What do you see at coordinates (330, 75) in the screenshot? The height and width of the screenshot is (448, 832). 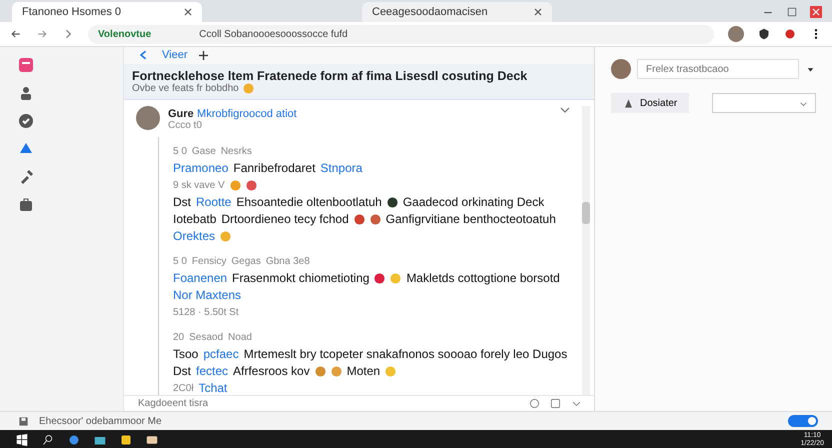 I see `thread-title: Fortnecklehose ltem Fratenede form af fima Lisesdl cosuting Deck` at bounding box center [330, 75].